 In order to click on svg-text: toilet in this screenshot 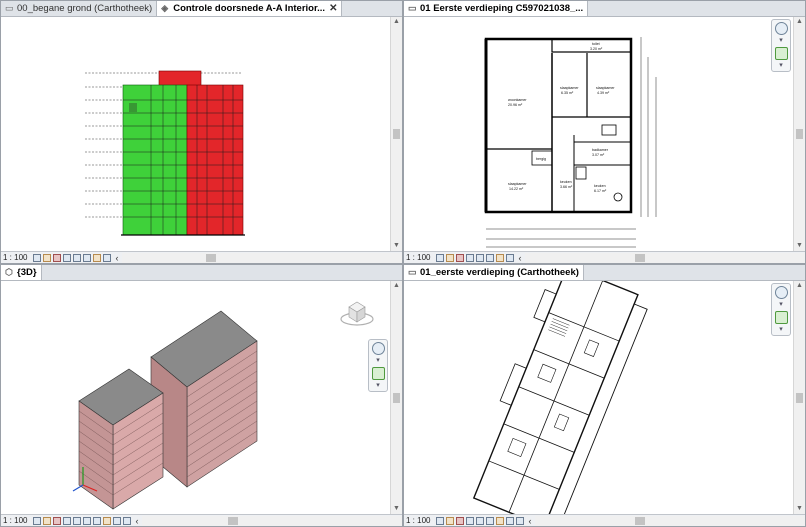, I will do `click(596, 44)`.